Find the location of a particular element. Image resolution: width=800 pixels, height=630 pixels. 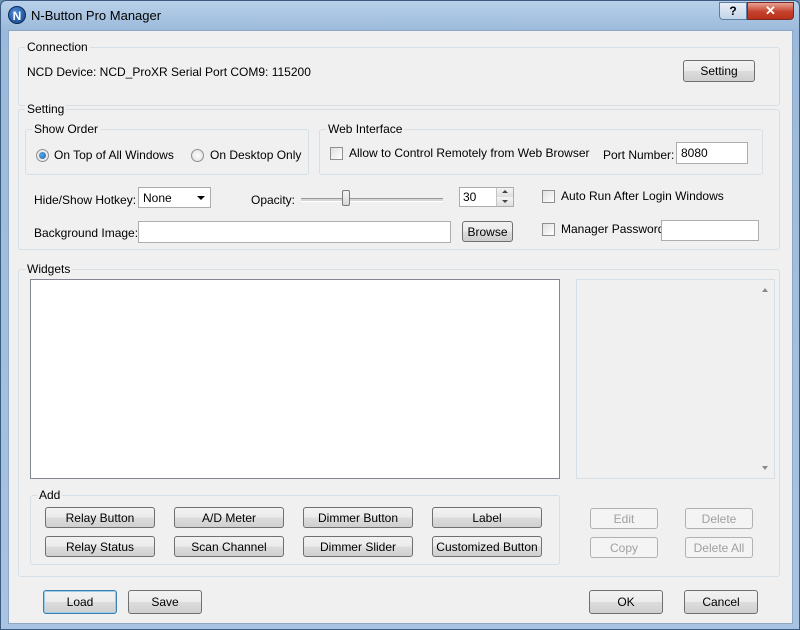

web-interface-legend: Web Interface is located at coordinates (365, 129).